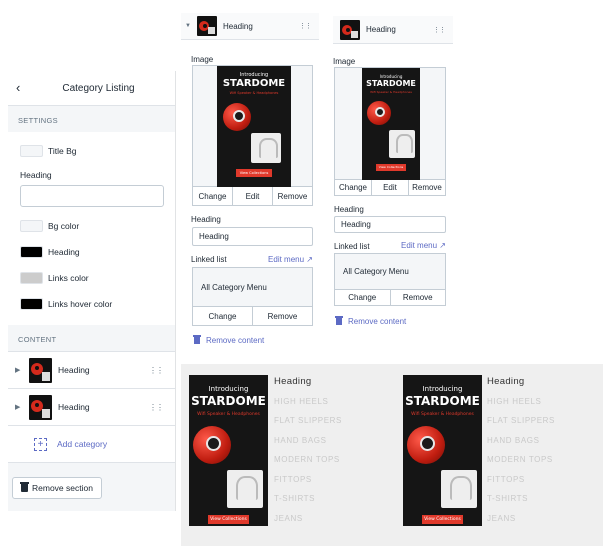 The height and width of the screenshot is (558, 614). Describe the element at coordinates (91, 252) in the screenshot. I see `heading-color-setting: Heading` at that location.